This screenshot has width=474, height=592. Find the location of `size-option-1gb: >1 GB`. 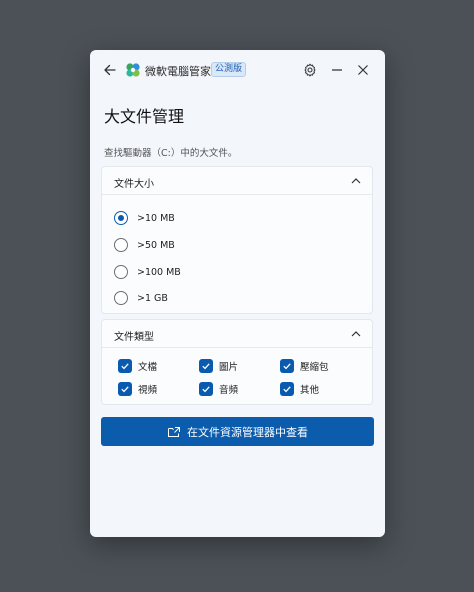

size-option-1gb: >1 GB is located at coordinates (141, 298).